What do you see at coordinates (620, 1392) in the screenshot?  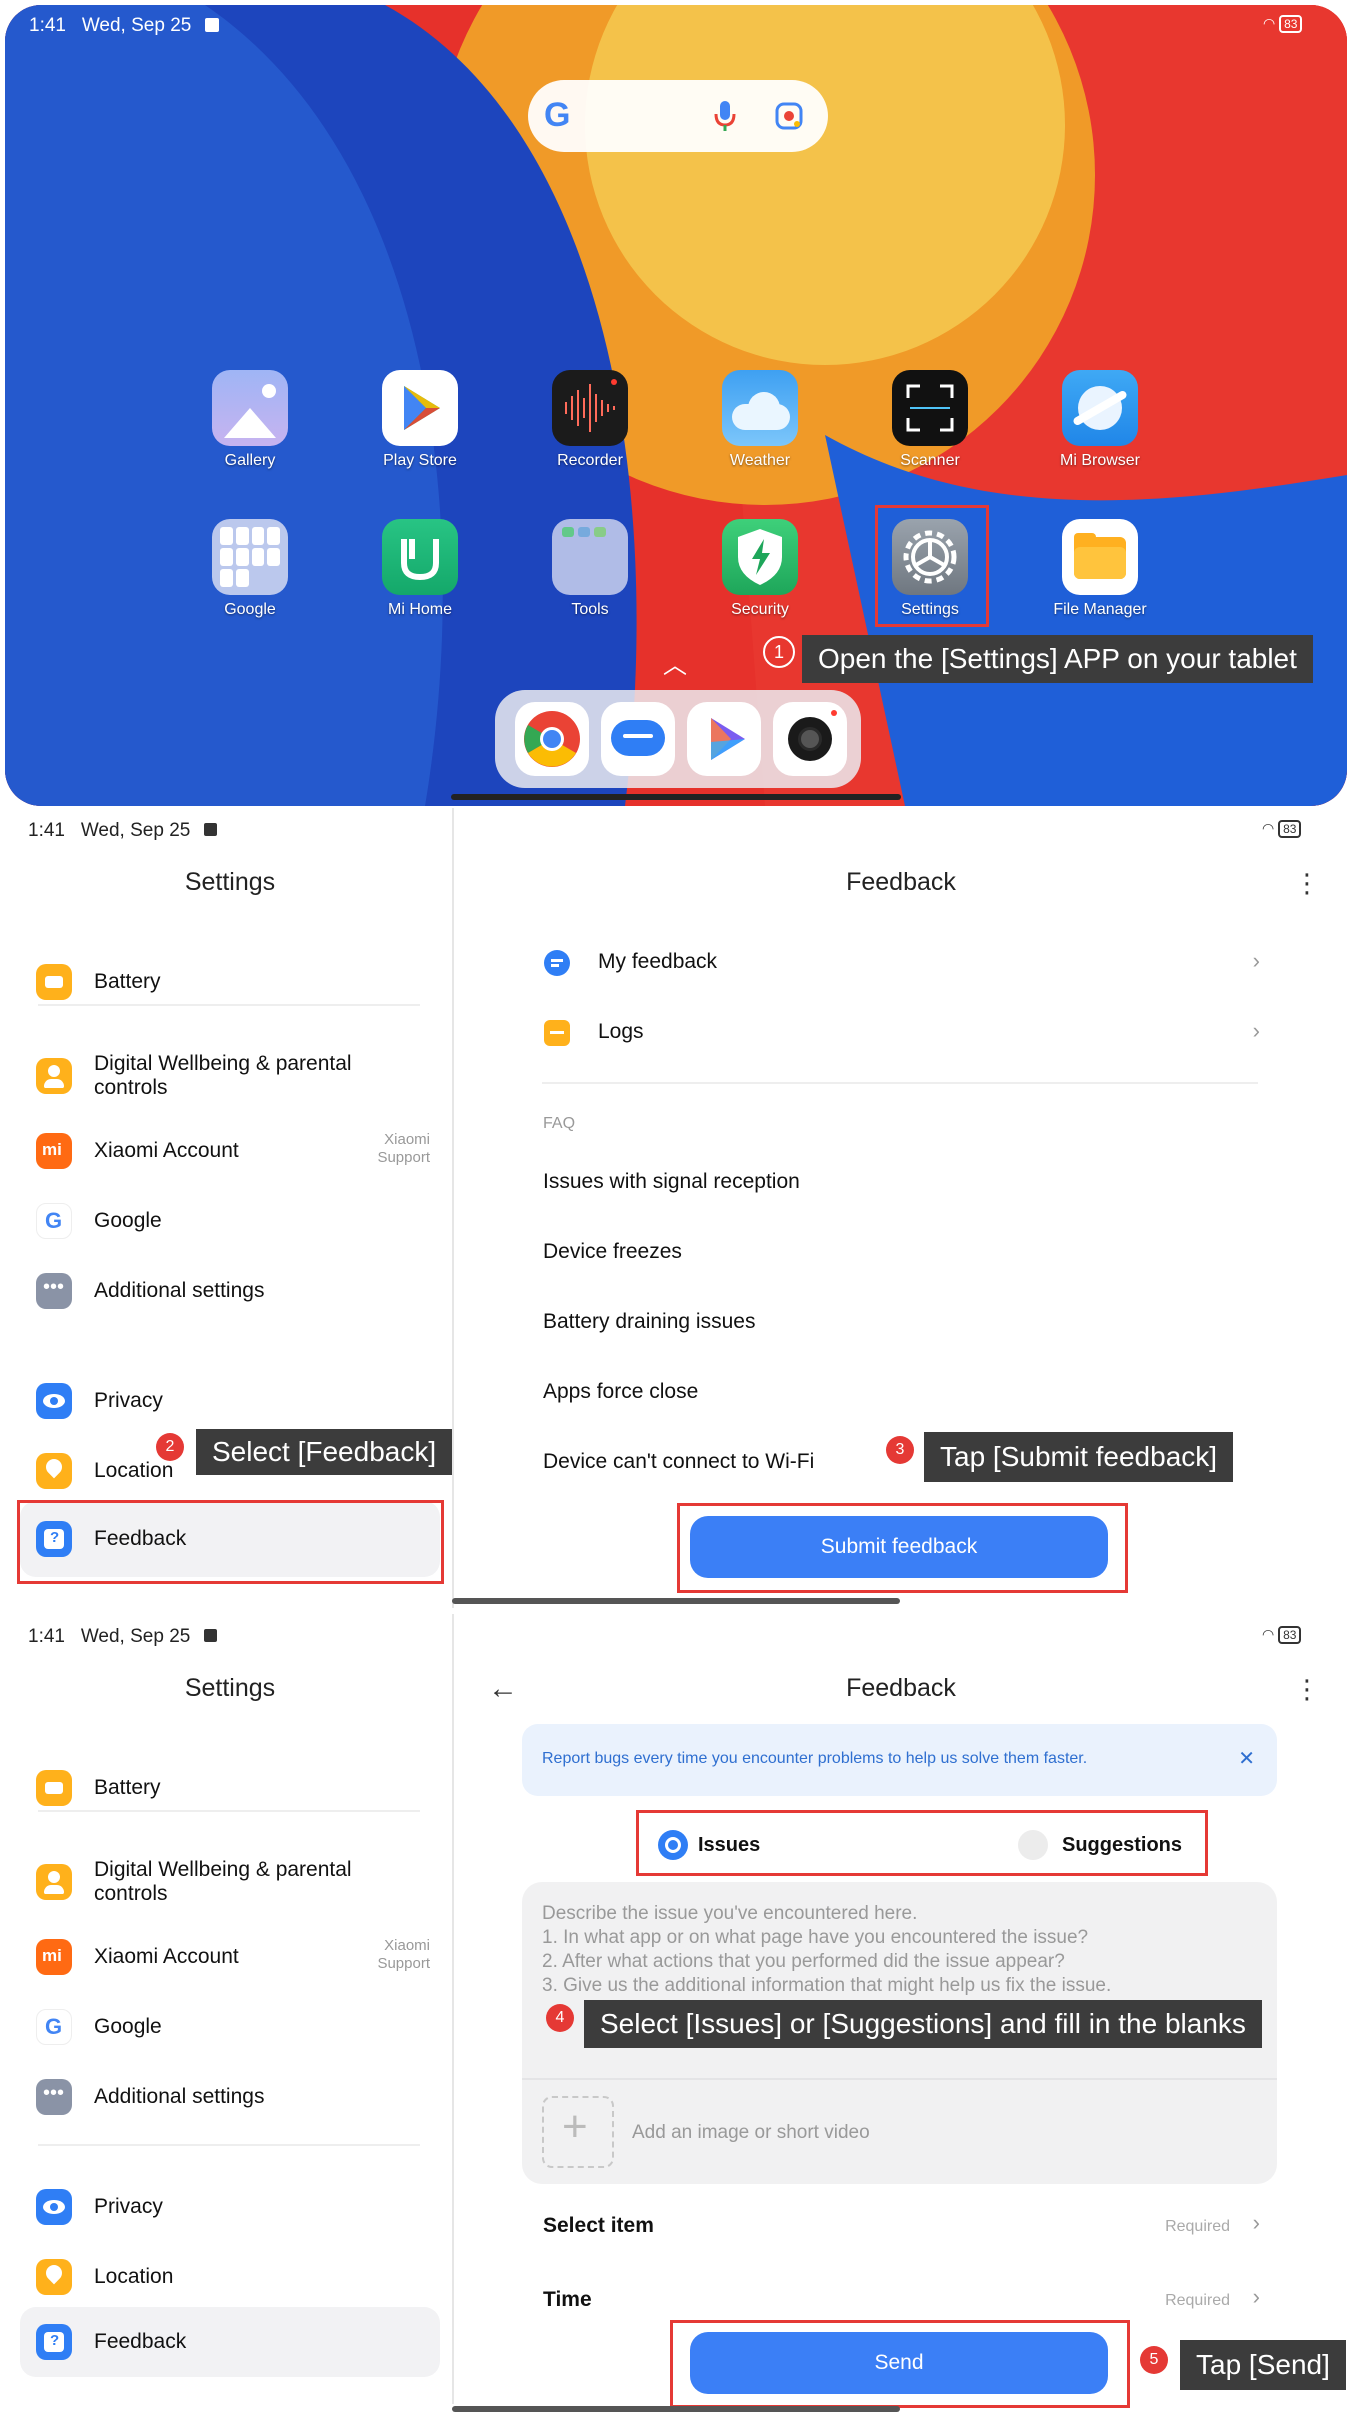 I see `faq-item: Apps force close` at bounding box center [620, 1392].